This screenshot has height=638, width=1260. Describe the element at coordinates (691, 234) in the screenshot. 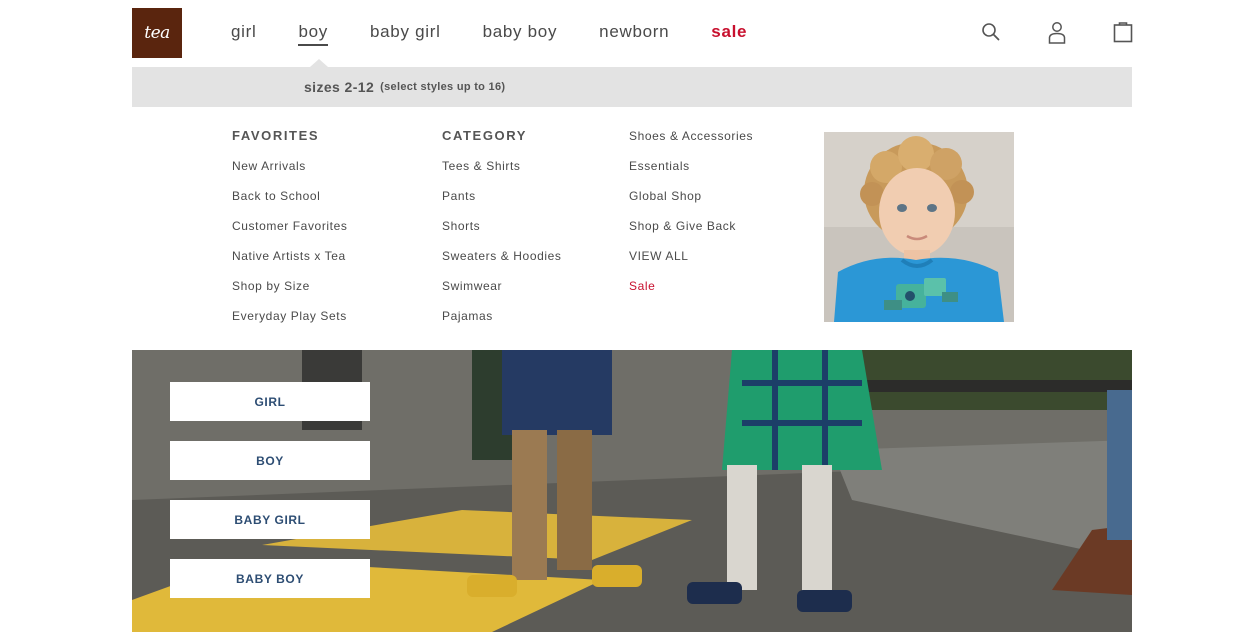

I see `menu-link-shop-give-back: Shop & Give Back` at that location.